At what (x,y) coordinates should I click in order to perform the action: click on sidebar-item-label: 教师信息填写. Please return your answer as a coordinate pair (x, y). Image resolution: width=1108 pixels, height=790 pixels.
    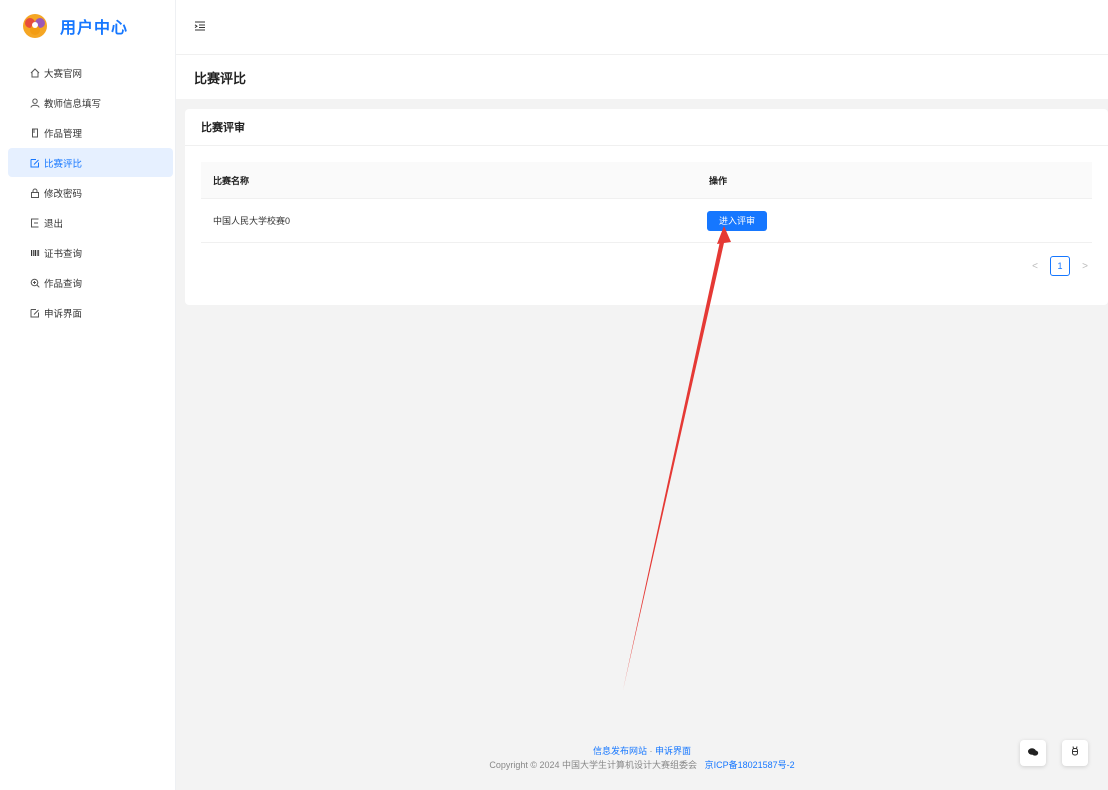
    Looking at the image, I should click on (73, 104).